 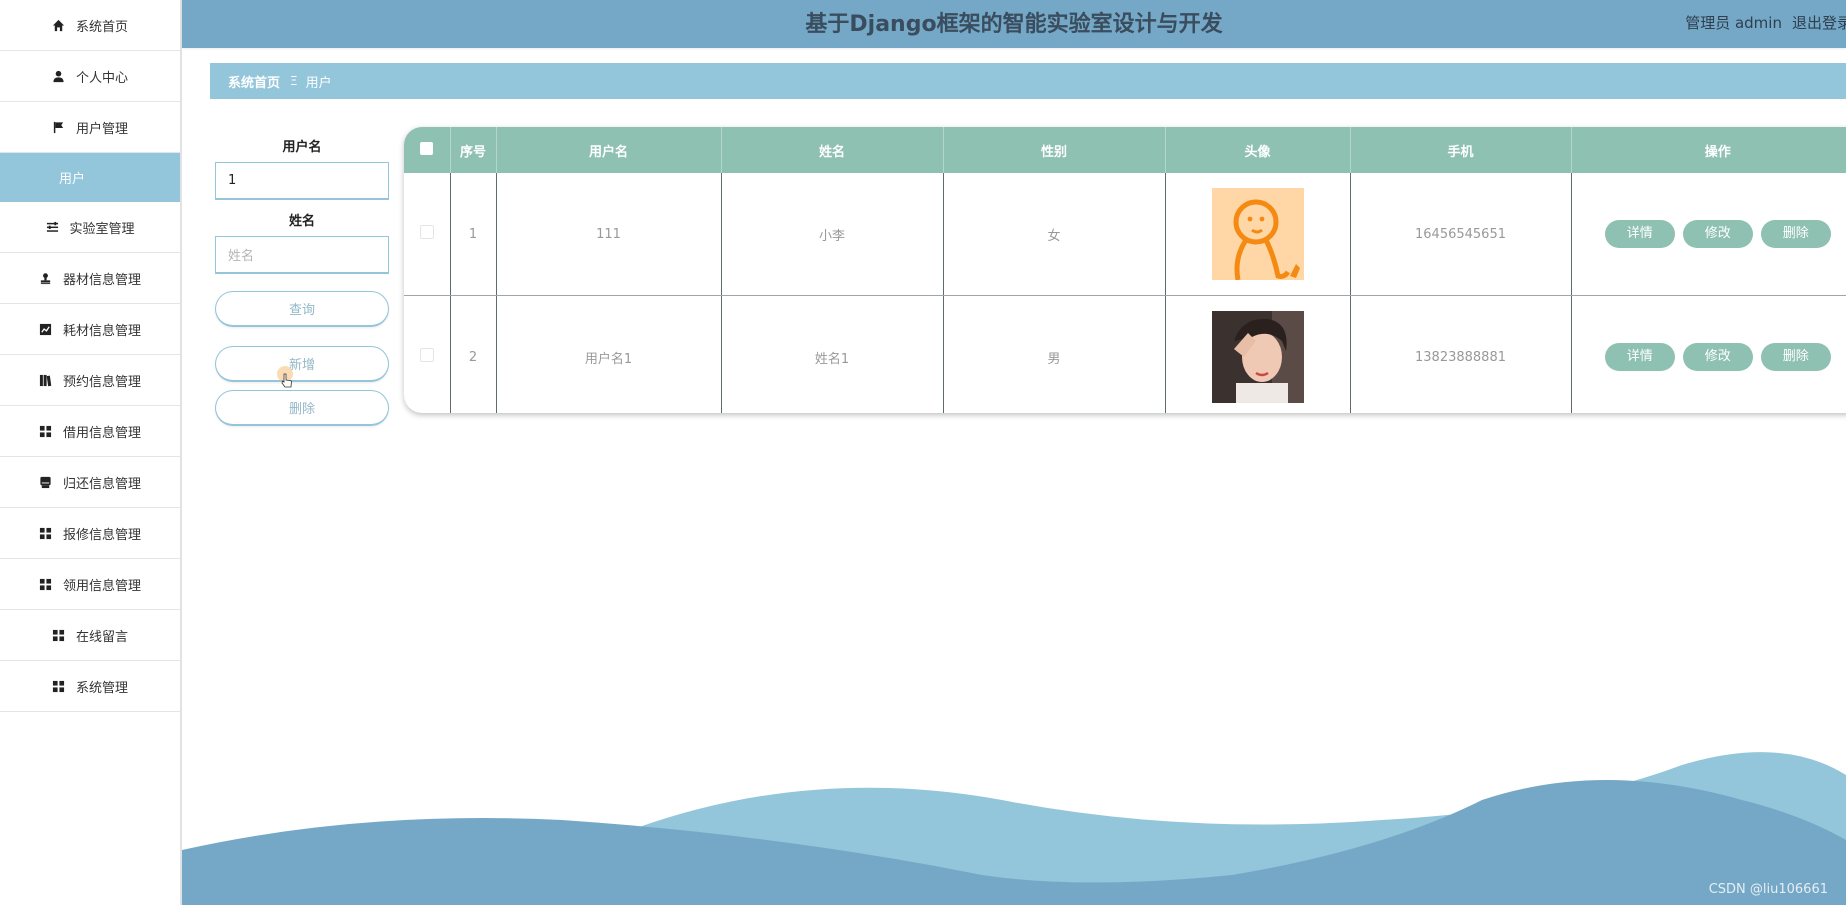 I want to click on user-label: 管理员 admin, so click(x=1733, y=23).